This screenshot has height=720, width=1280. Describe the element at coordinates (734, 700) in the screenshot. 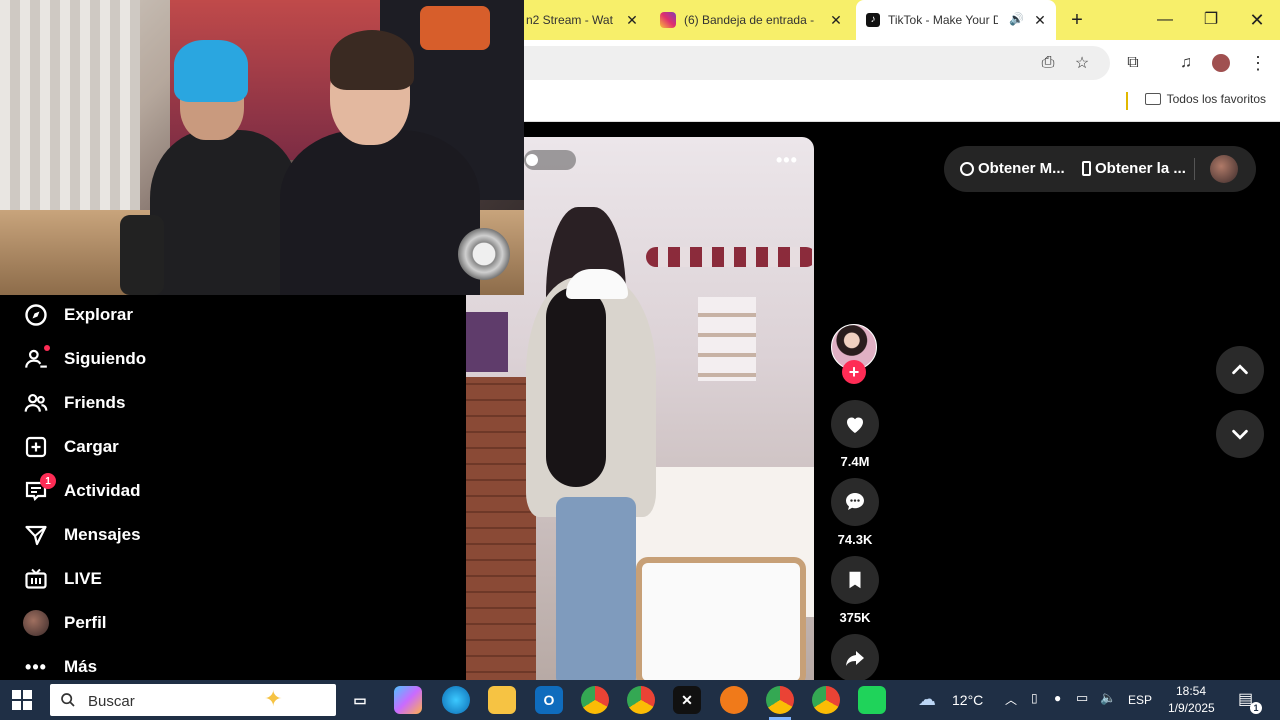

I see `fl-studio-icon` at that location.